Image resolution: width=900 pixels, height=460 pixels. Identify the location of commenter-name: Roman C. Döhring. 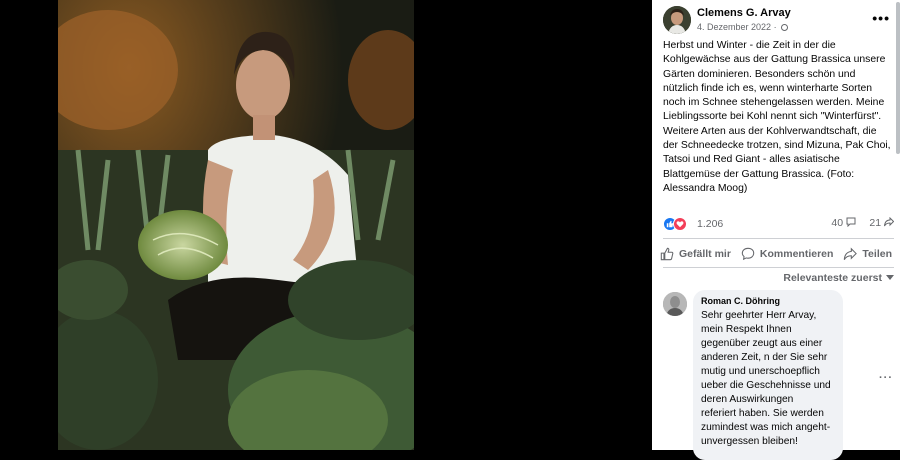
(768, 301).